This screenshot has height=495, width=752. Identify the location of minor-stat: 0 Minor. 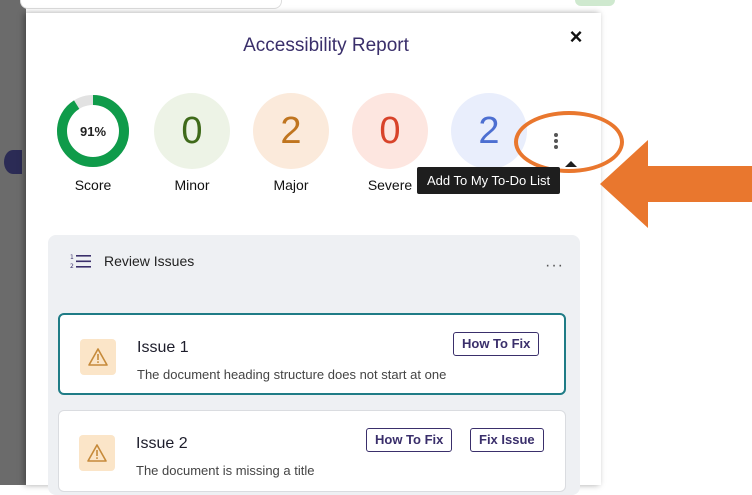
(192, 143).